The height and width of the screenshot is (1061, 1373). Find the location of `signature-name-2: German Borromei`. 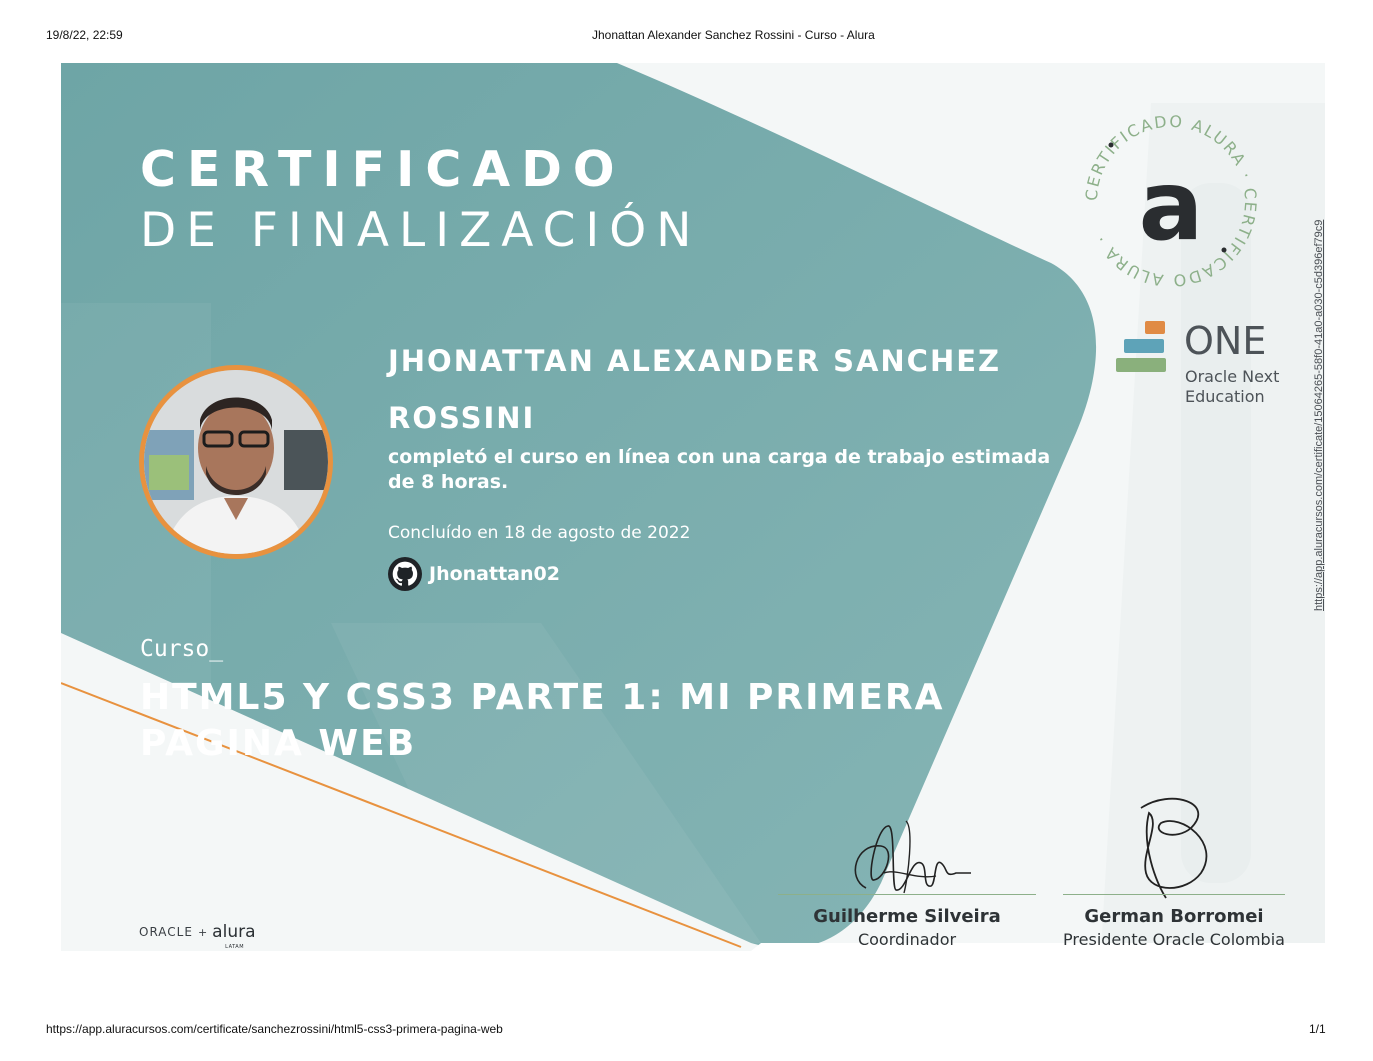

signature-name-2: German Borromei is located at coordinates (1174, 916).